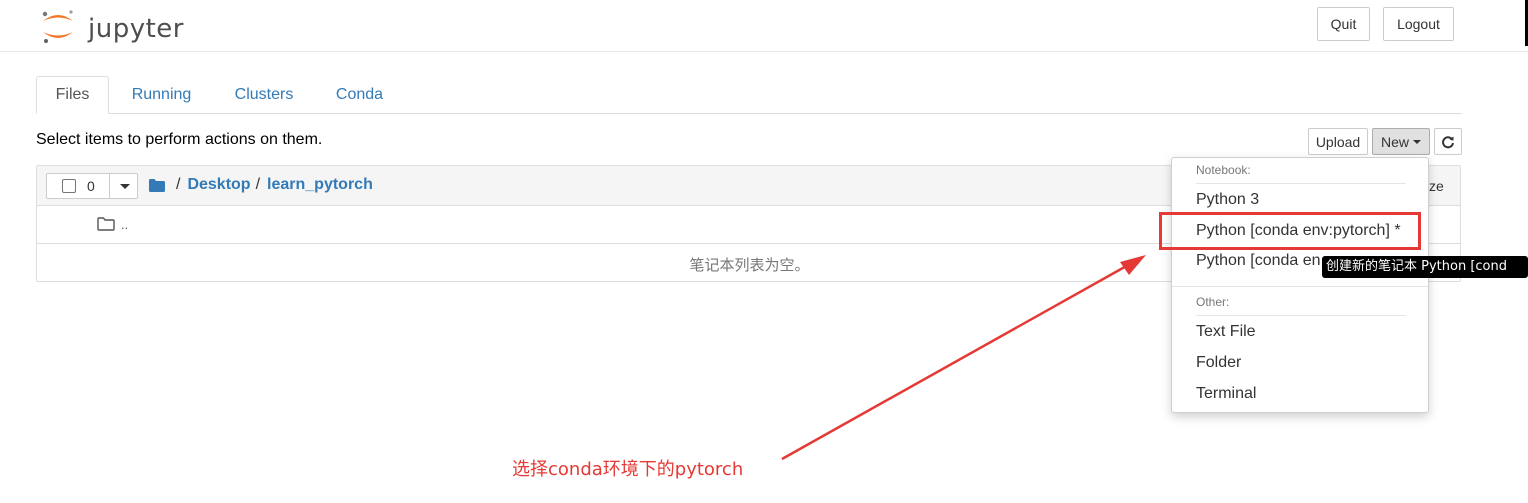  I want to click on app-name: jupyter, so click(136, 29).